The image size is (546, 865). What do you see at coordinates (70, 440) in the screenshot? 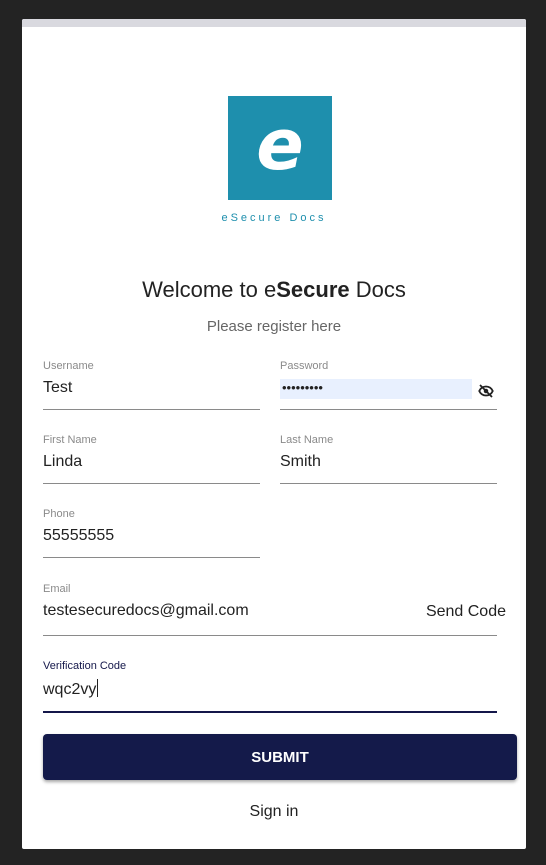
I see `first-name-label: First Name` at bounding box center [70, 440].